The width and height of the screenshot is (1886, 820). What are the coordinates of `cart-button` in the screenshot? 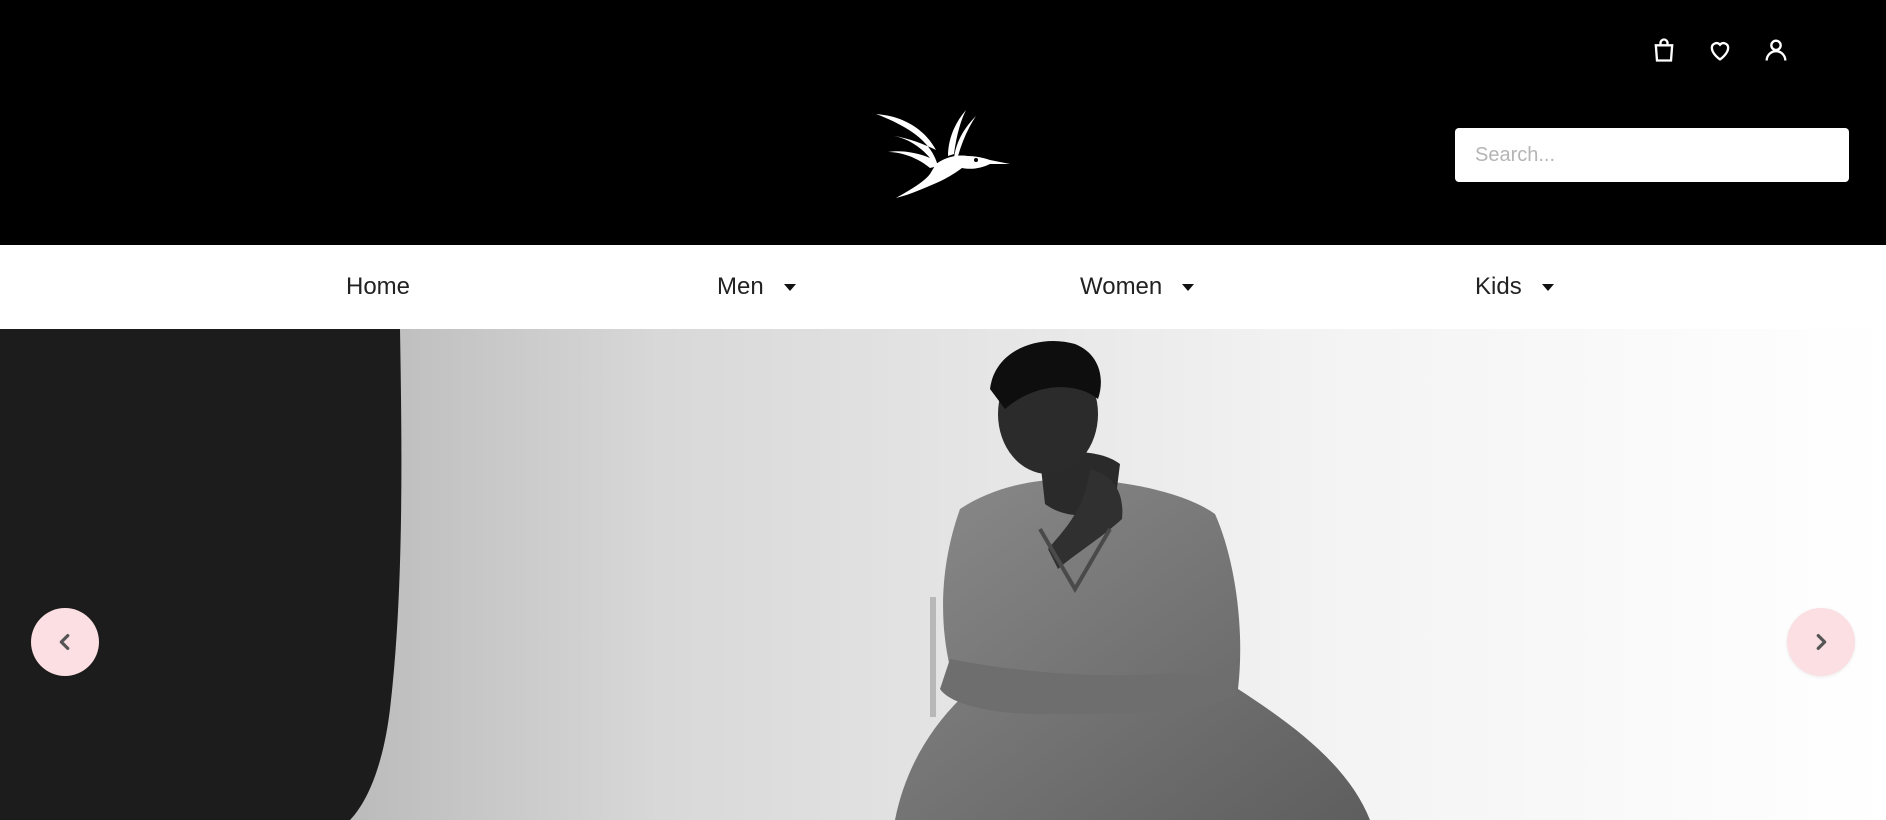 It's located at (1664, 50).